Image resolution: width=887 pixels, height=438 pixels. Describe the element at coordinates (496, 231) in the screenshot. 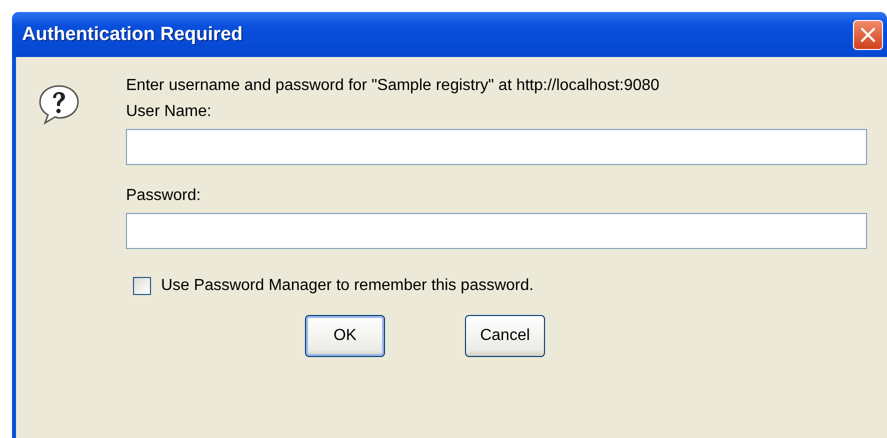

I see `password-field` at that location.